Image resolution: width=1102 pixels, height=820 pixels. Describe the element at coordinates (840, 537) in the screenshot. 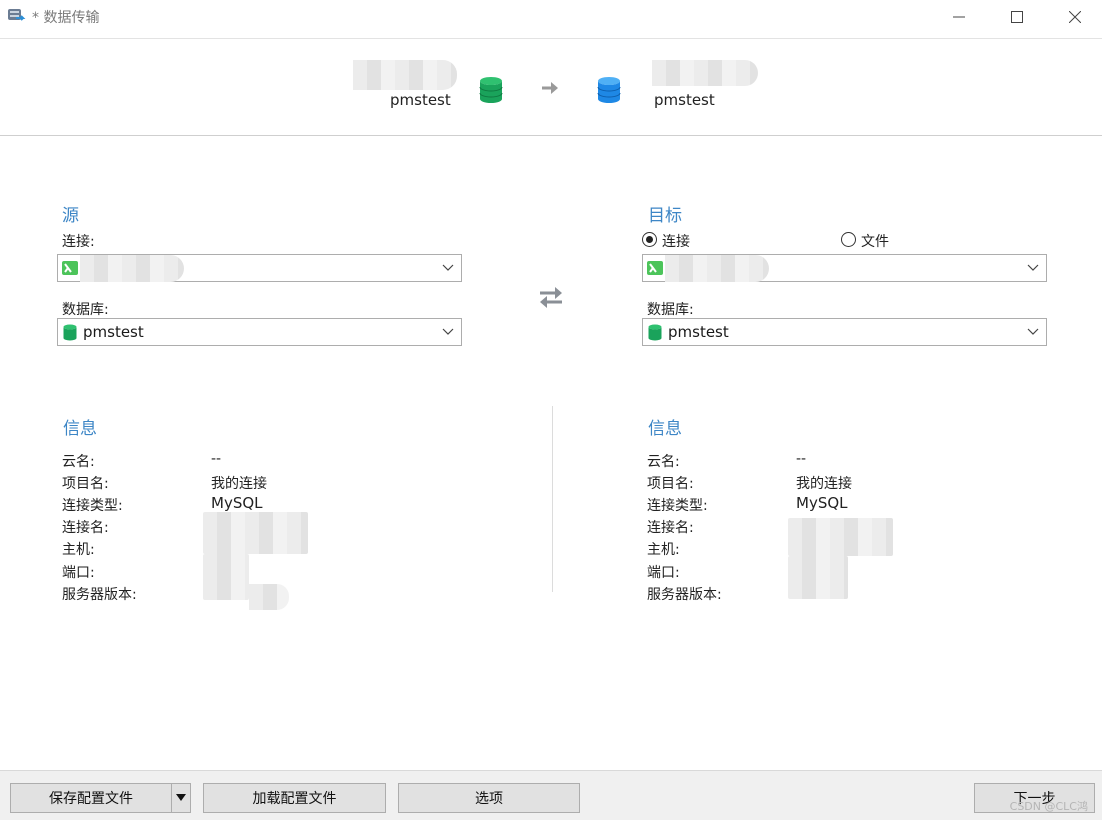

I see `target-host-redacted` at that location.